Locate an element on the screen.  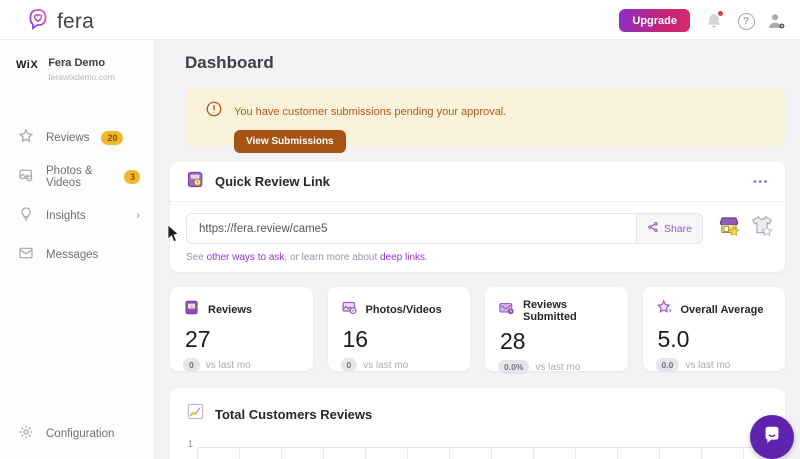
view-submissions-button: View Submissions is located at coordinates (290, 141).